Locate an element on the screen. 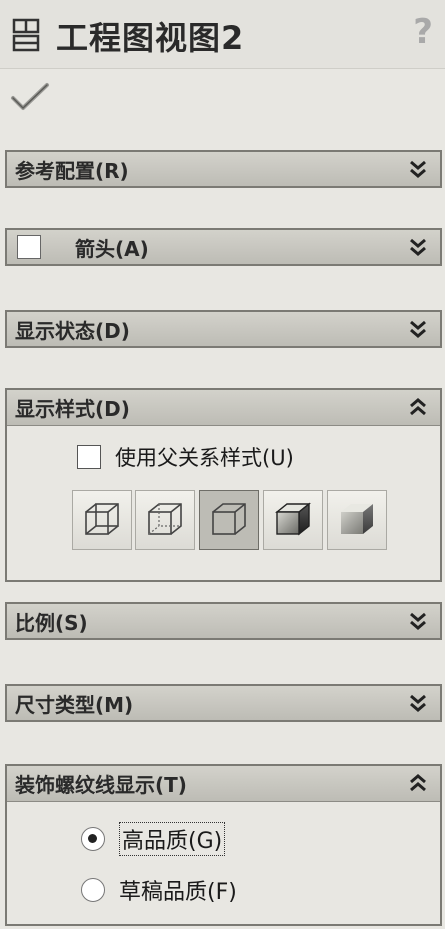 This screenshot has height=929, width=445. high-quality-radio is located at coordinates (93, 839).